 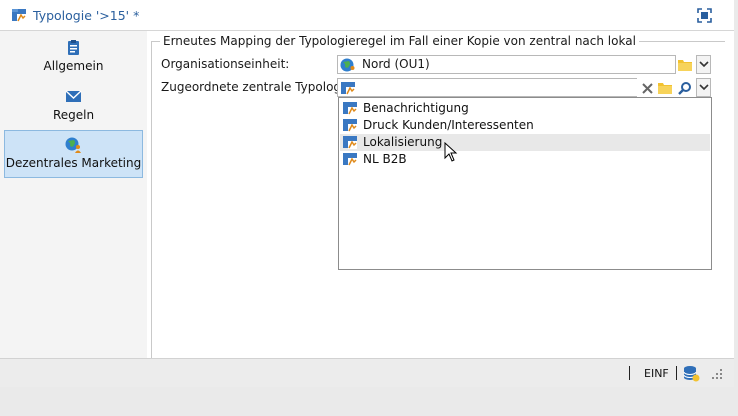 I want to click on sidebar-item-label: Dezentrales Marketing, so click(x=73, y=163).